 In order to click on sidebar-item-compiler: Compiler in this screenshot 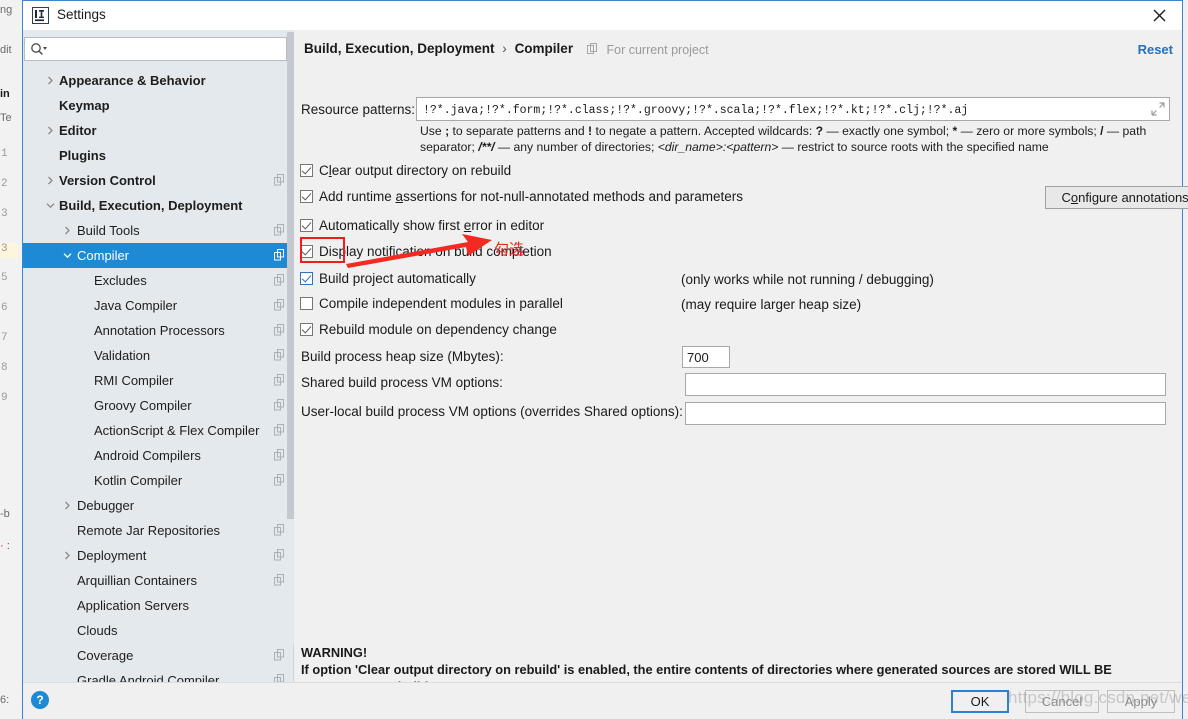, I will do `click(158, 255)`.